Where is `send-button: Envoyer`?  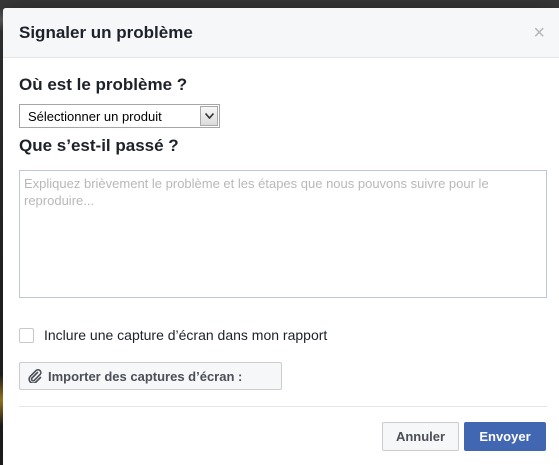
send-button: Envoyer is located at coordinates (505, 436).